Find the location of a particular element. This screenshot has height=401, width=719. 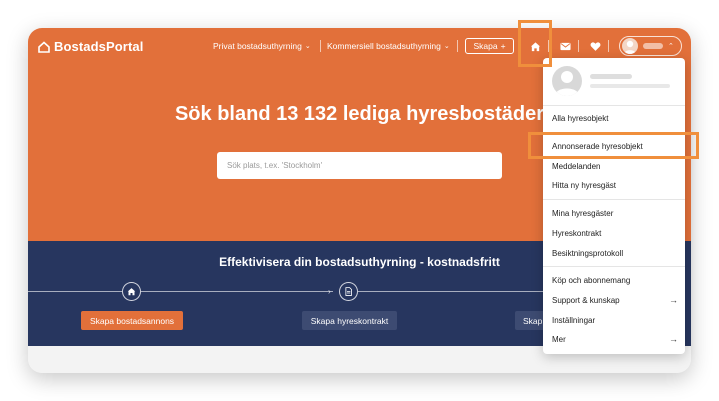

envelope-icon is located at coordinates (565, 46).